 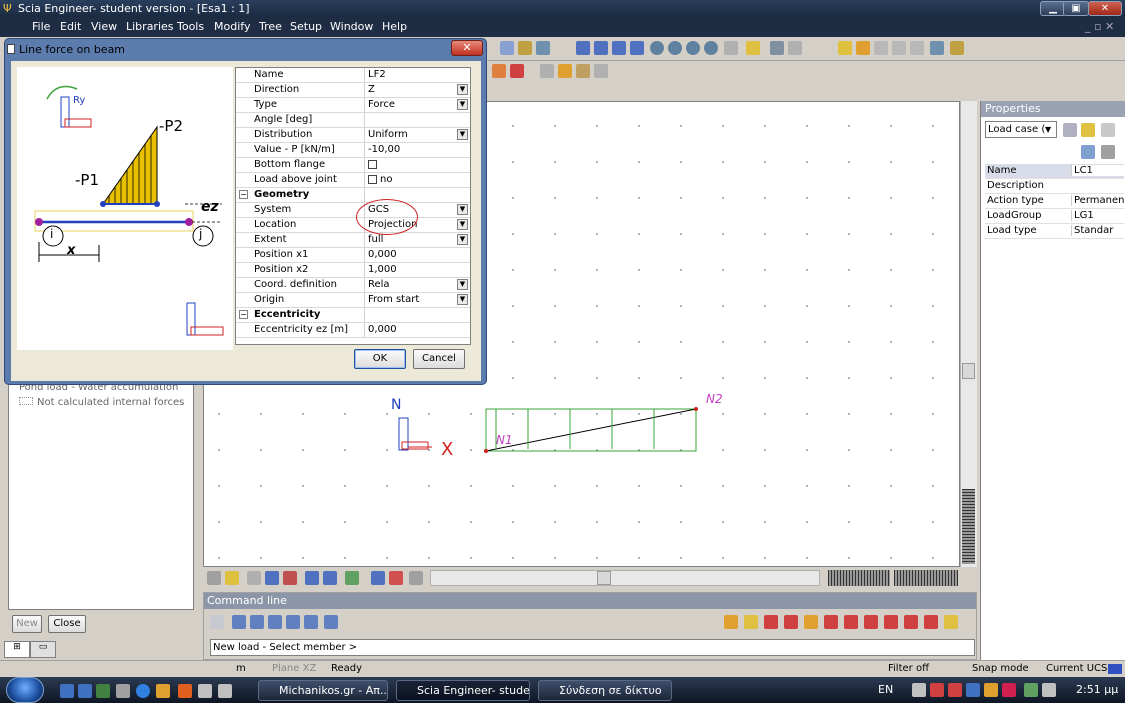 I want to click on mdi-controls: _ ▫ ✕, so click(x=1099, y=26).